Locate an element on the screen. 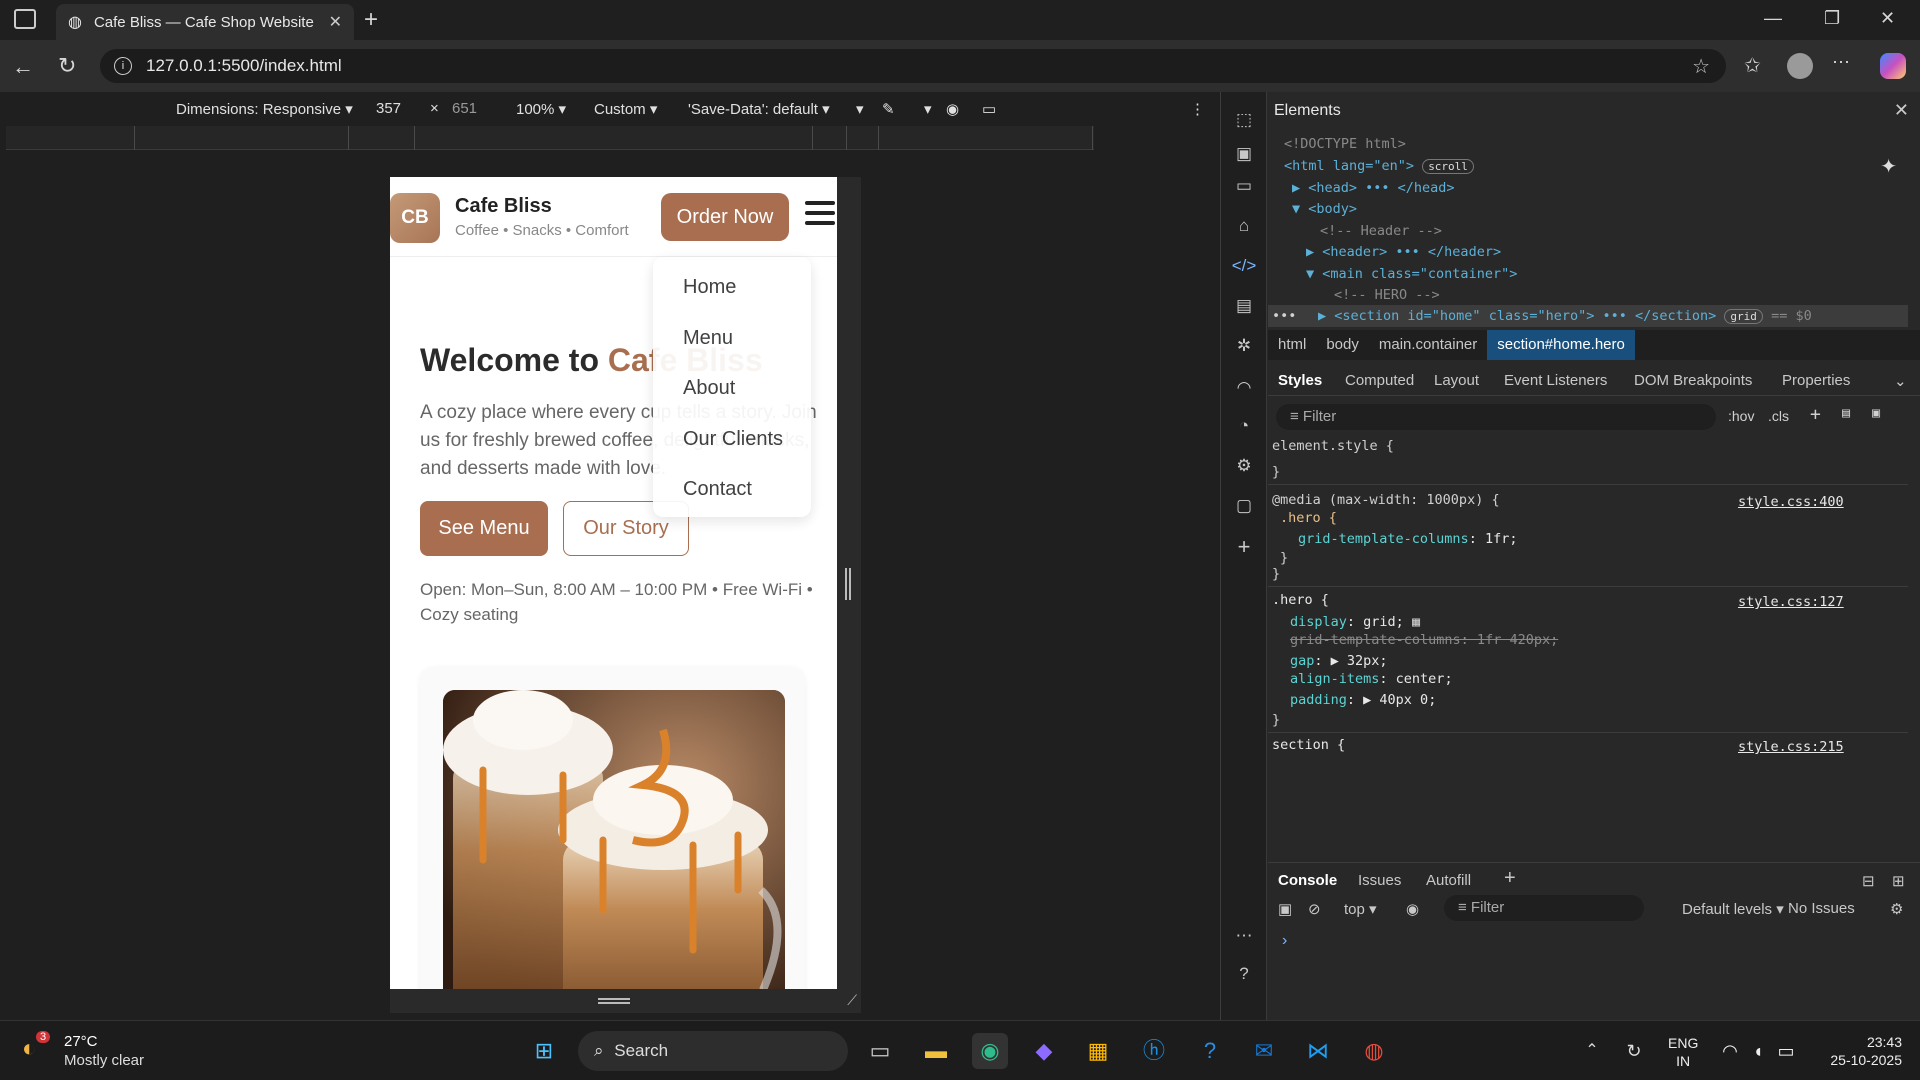 The width and height of the screenshot is (1920, 1080). dom-hero-comment: <!-- HERO --> is located at coordinates (1387, 295).